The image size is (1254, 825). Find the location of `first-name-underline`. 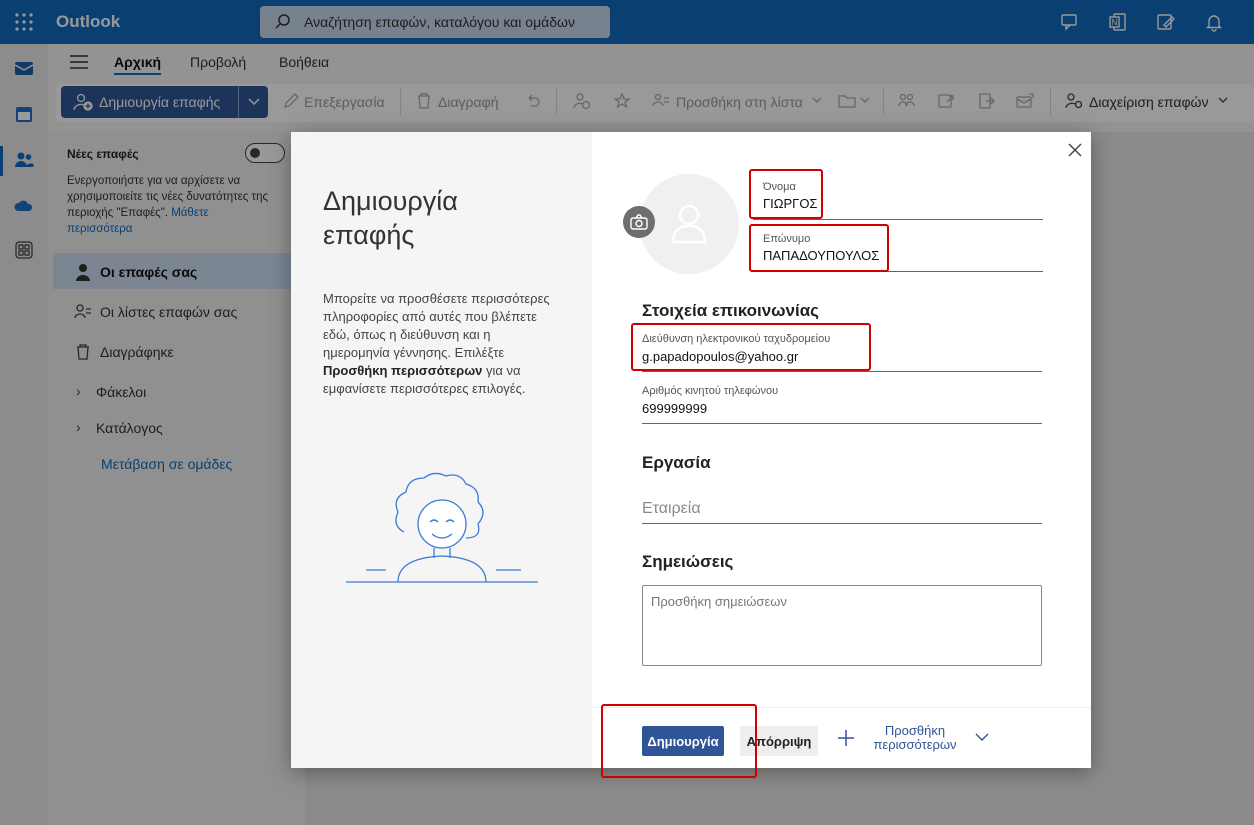

first-name-underline is located at coordinates (898, 219).